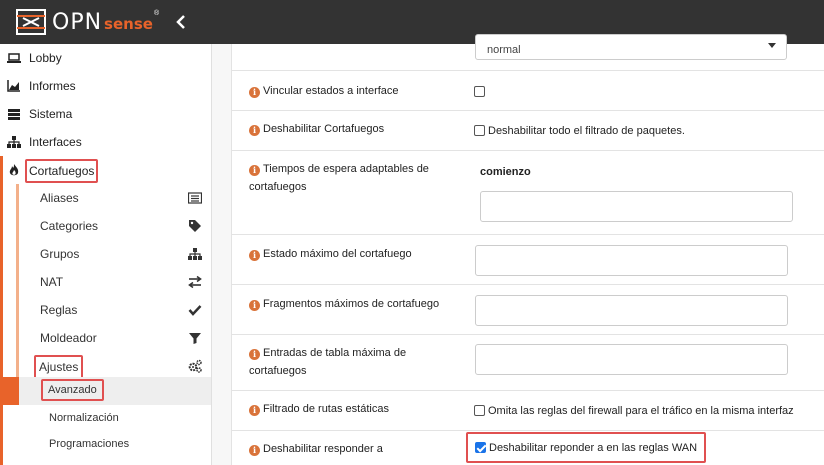 This screenshot has width=824, height=465. I want to click on form-label-text: Fragmentos máximos de cortafuego, so click(351, 304).